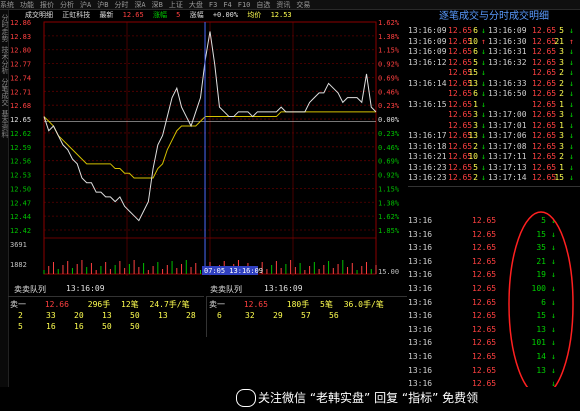  What do you see at coordinates (225, 15) in the screenshot?
I see `header-pct: +0.00%` at bounding box center [225, 15].